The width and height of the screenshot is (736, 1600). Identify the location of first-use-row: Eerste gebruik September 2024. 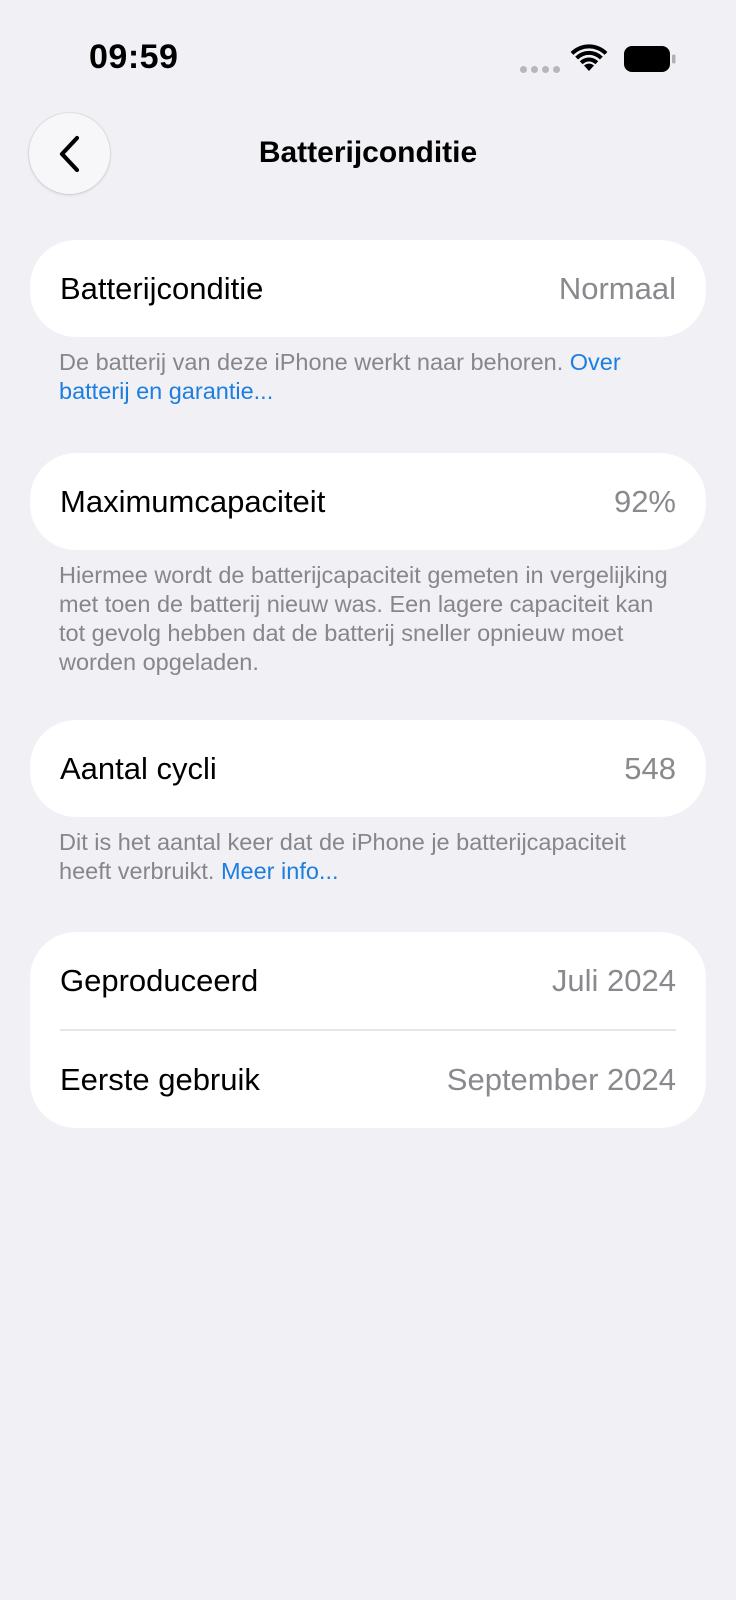
(368, 1079).